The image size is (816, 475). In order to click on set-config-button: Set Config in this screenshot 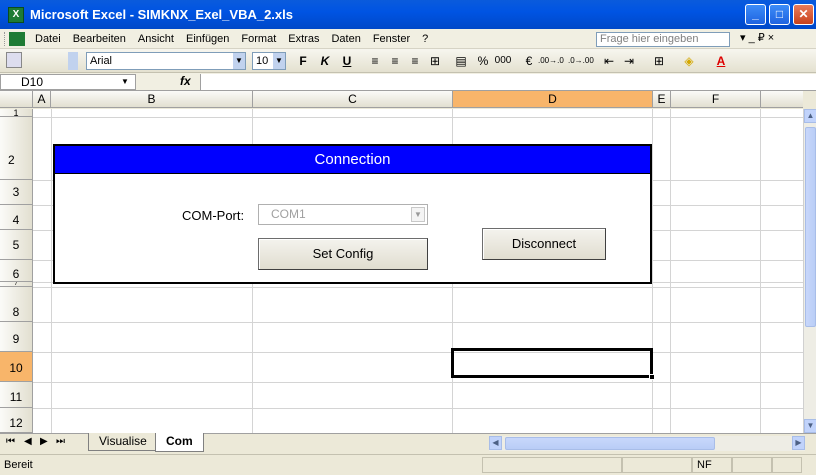, I will do `click(343, 254)`.